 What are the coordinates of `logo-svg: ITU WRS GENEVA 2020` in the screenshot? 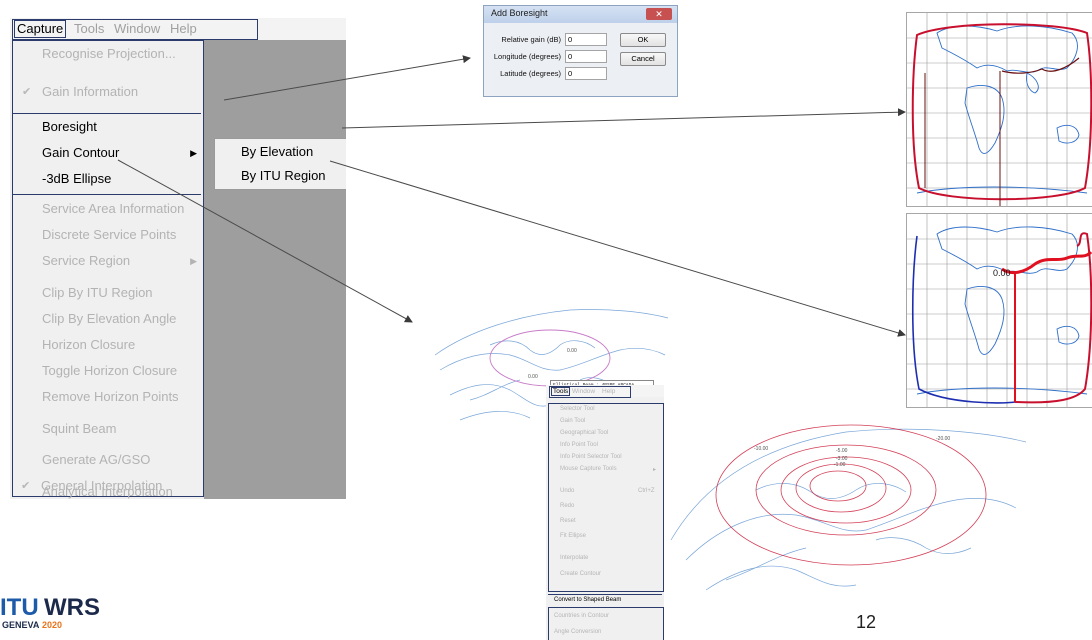 It's located at (50, 612).